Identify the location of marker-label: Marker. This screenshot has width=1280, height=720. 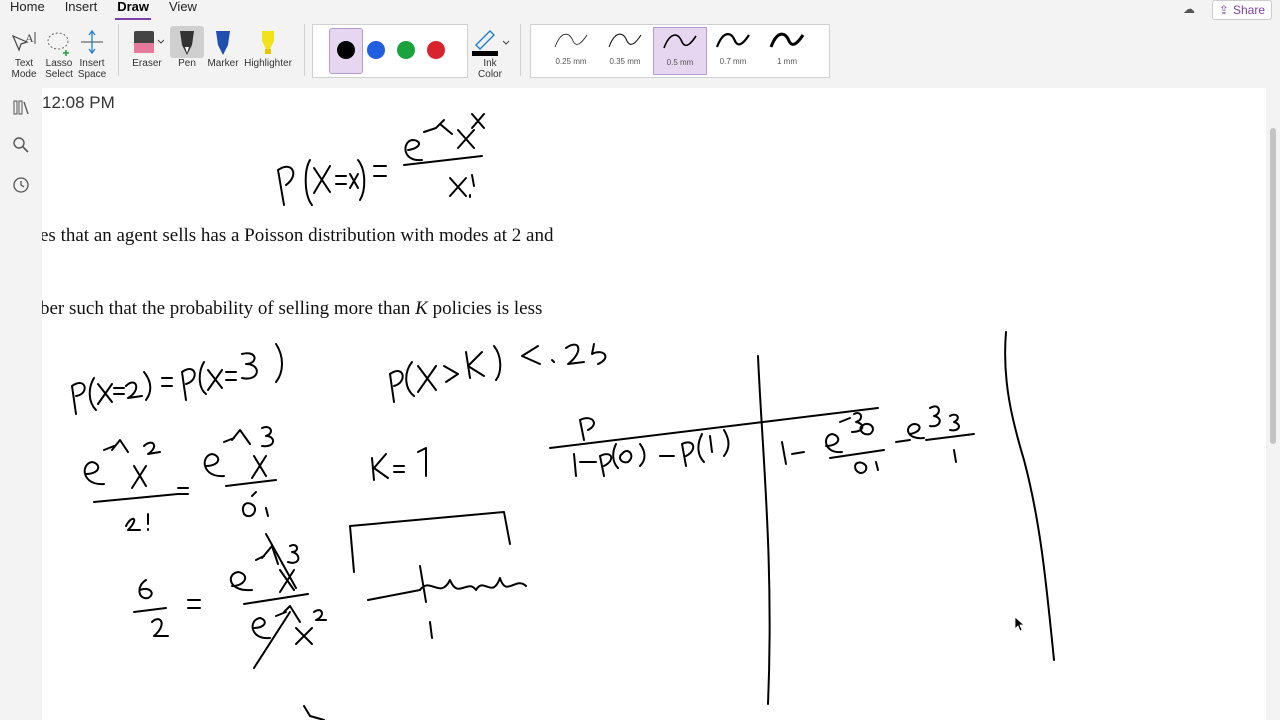
(223, 63).